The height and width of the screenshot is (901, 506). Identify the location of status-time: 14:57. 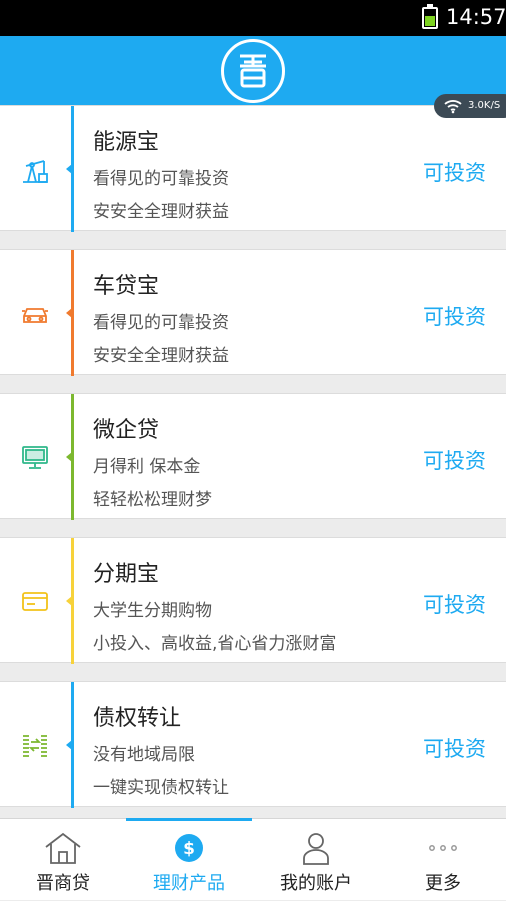
(476, 17).